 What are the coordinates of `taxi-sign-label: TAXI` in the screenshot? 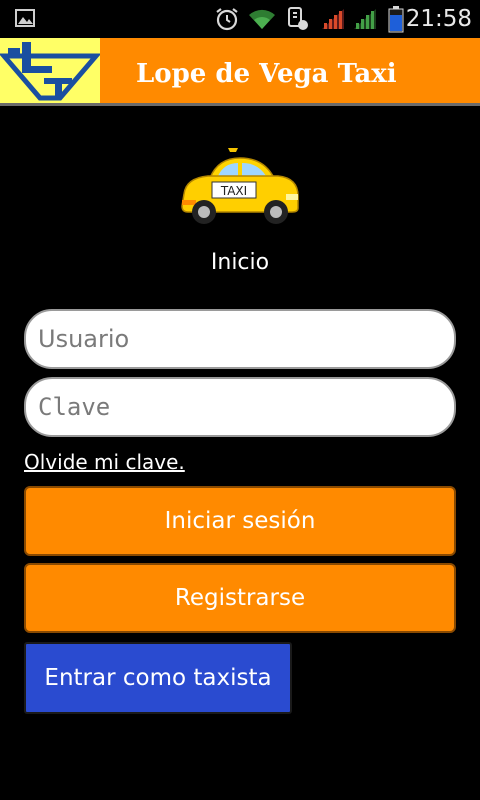 It's located at (233, 191).